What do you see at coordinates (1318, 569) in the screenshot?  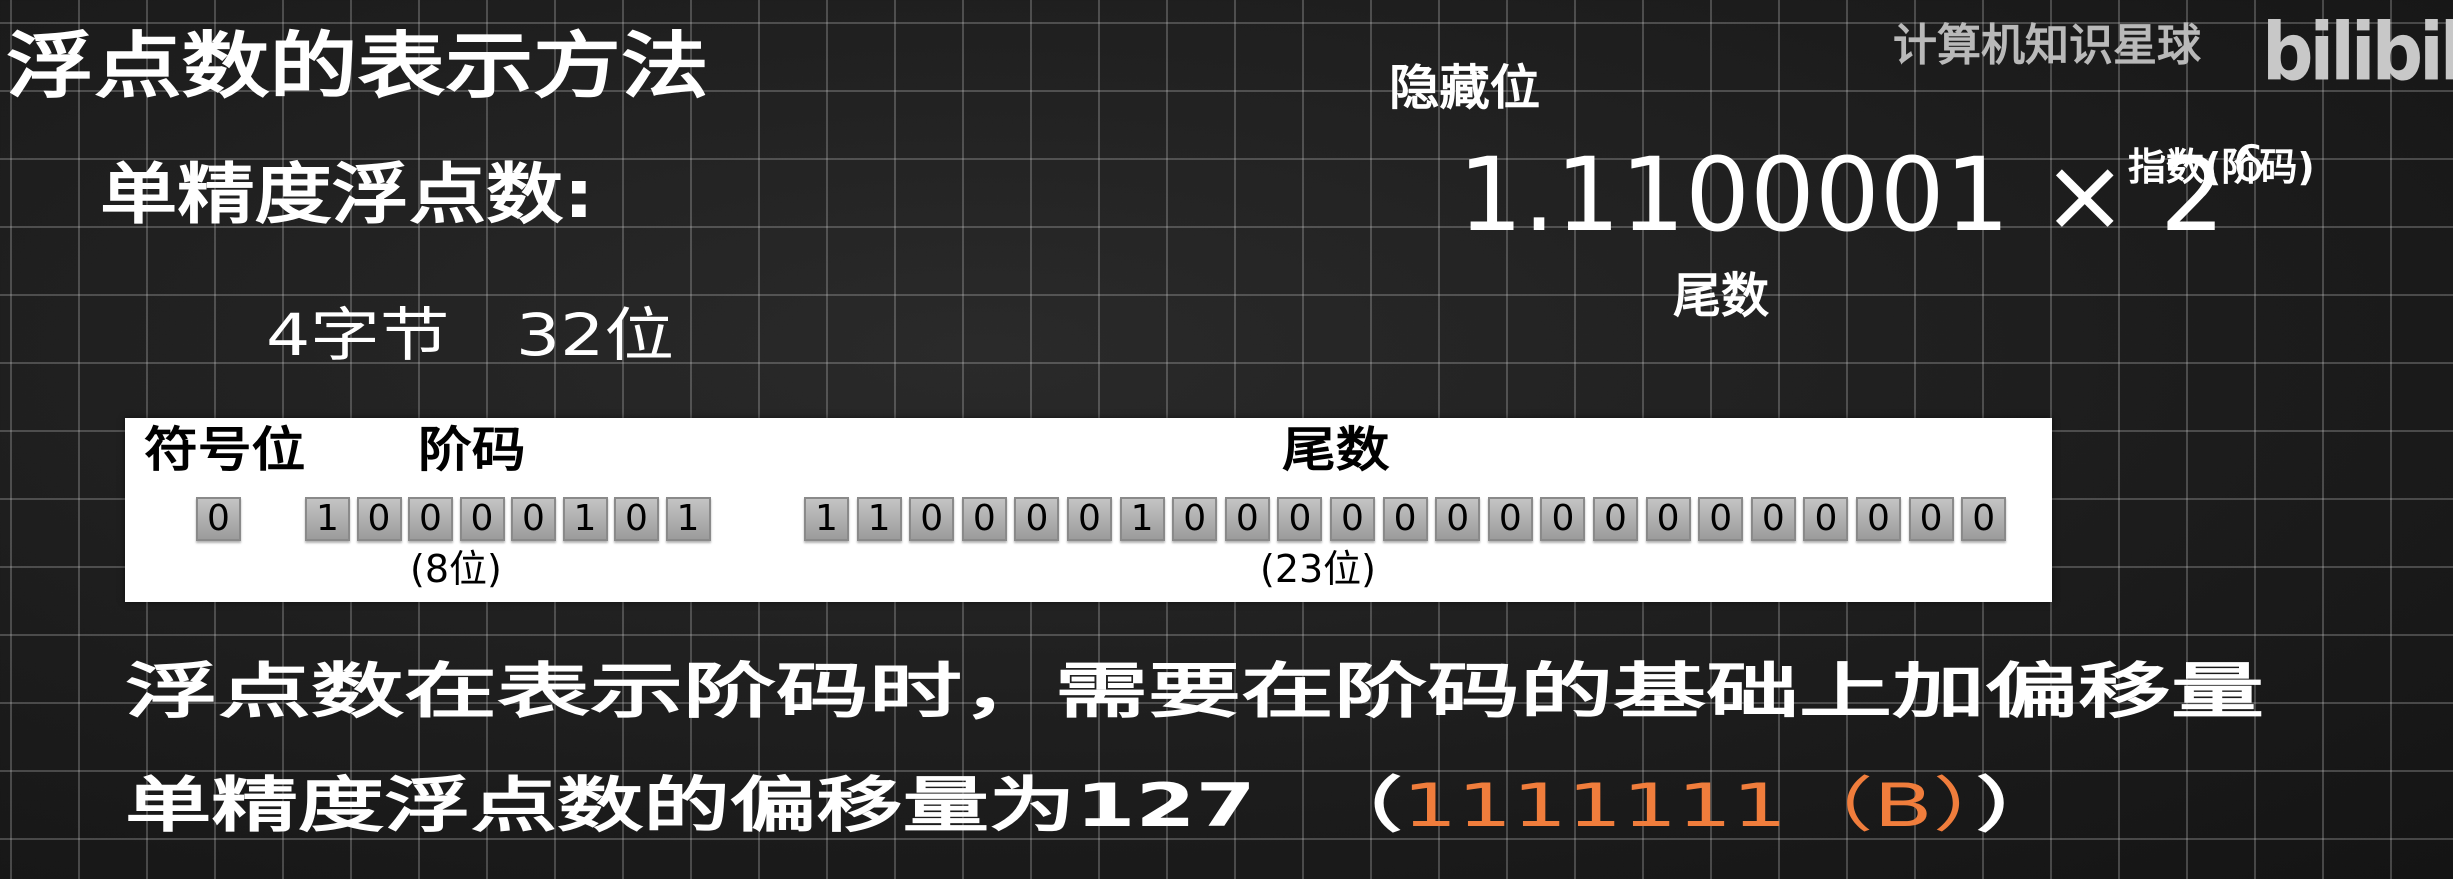 I see `mantissa-width-label: (23位)` at bounding box center [1318, 569].